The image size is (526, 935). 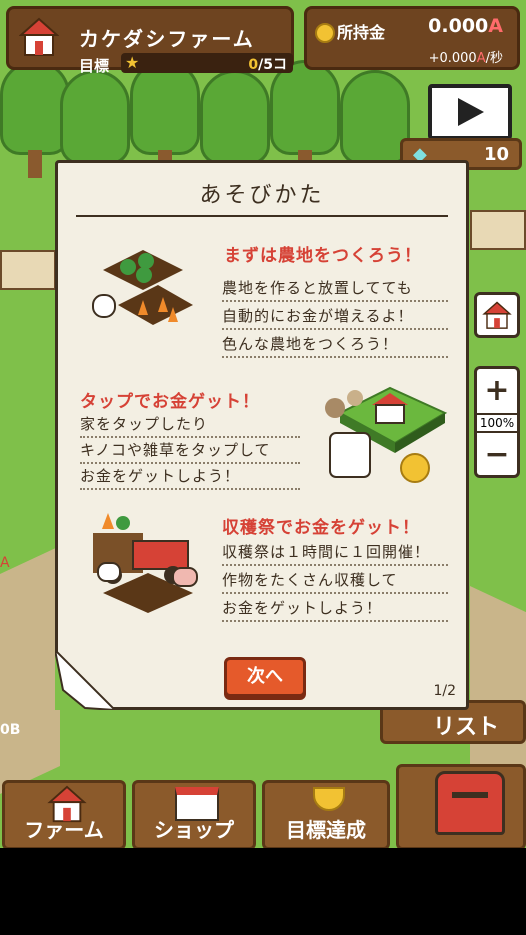 I want to click on section-3-line: 収穫祭は１時間に１回開催！, so click(x=335, y=553).